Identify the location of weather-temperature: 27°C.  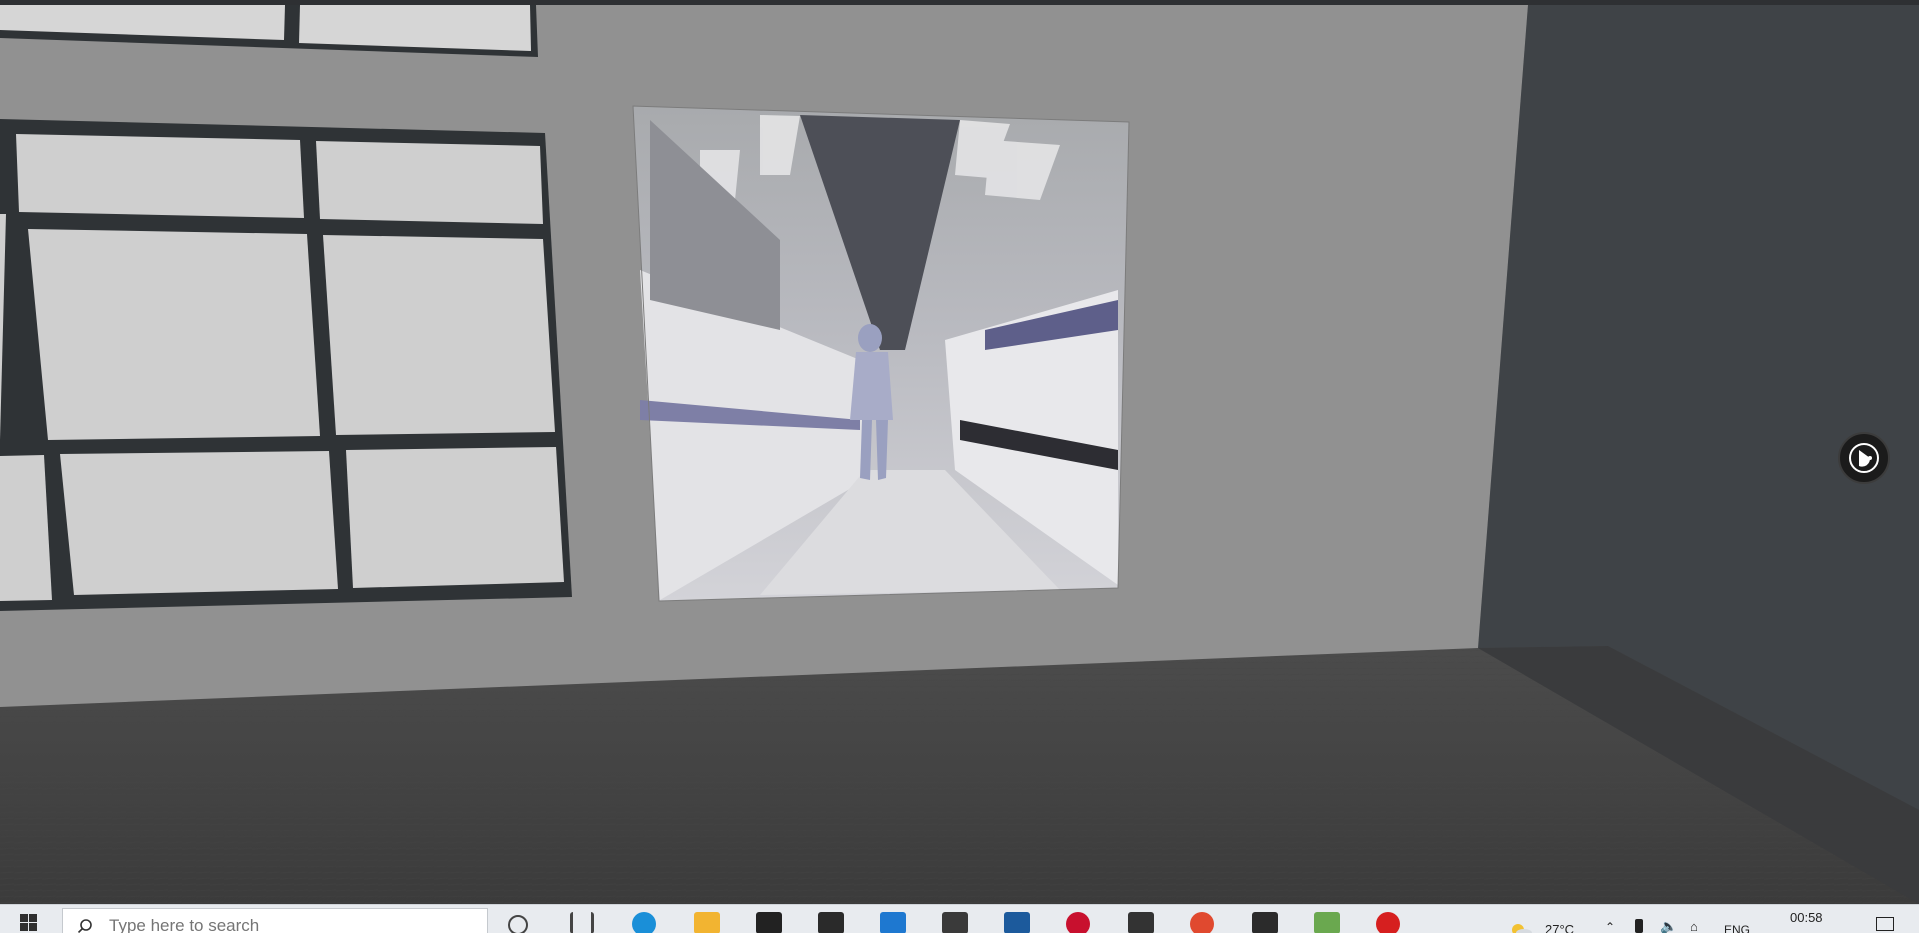
(1559, 927).